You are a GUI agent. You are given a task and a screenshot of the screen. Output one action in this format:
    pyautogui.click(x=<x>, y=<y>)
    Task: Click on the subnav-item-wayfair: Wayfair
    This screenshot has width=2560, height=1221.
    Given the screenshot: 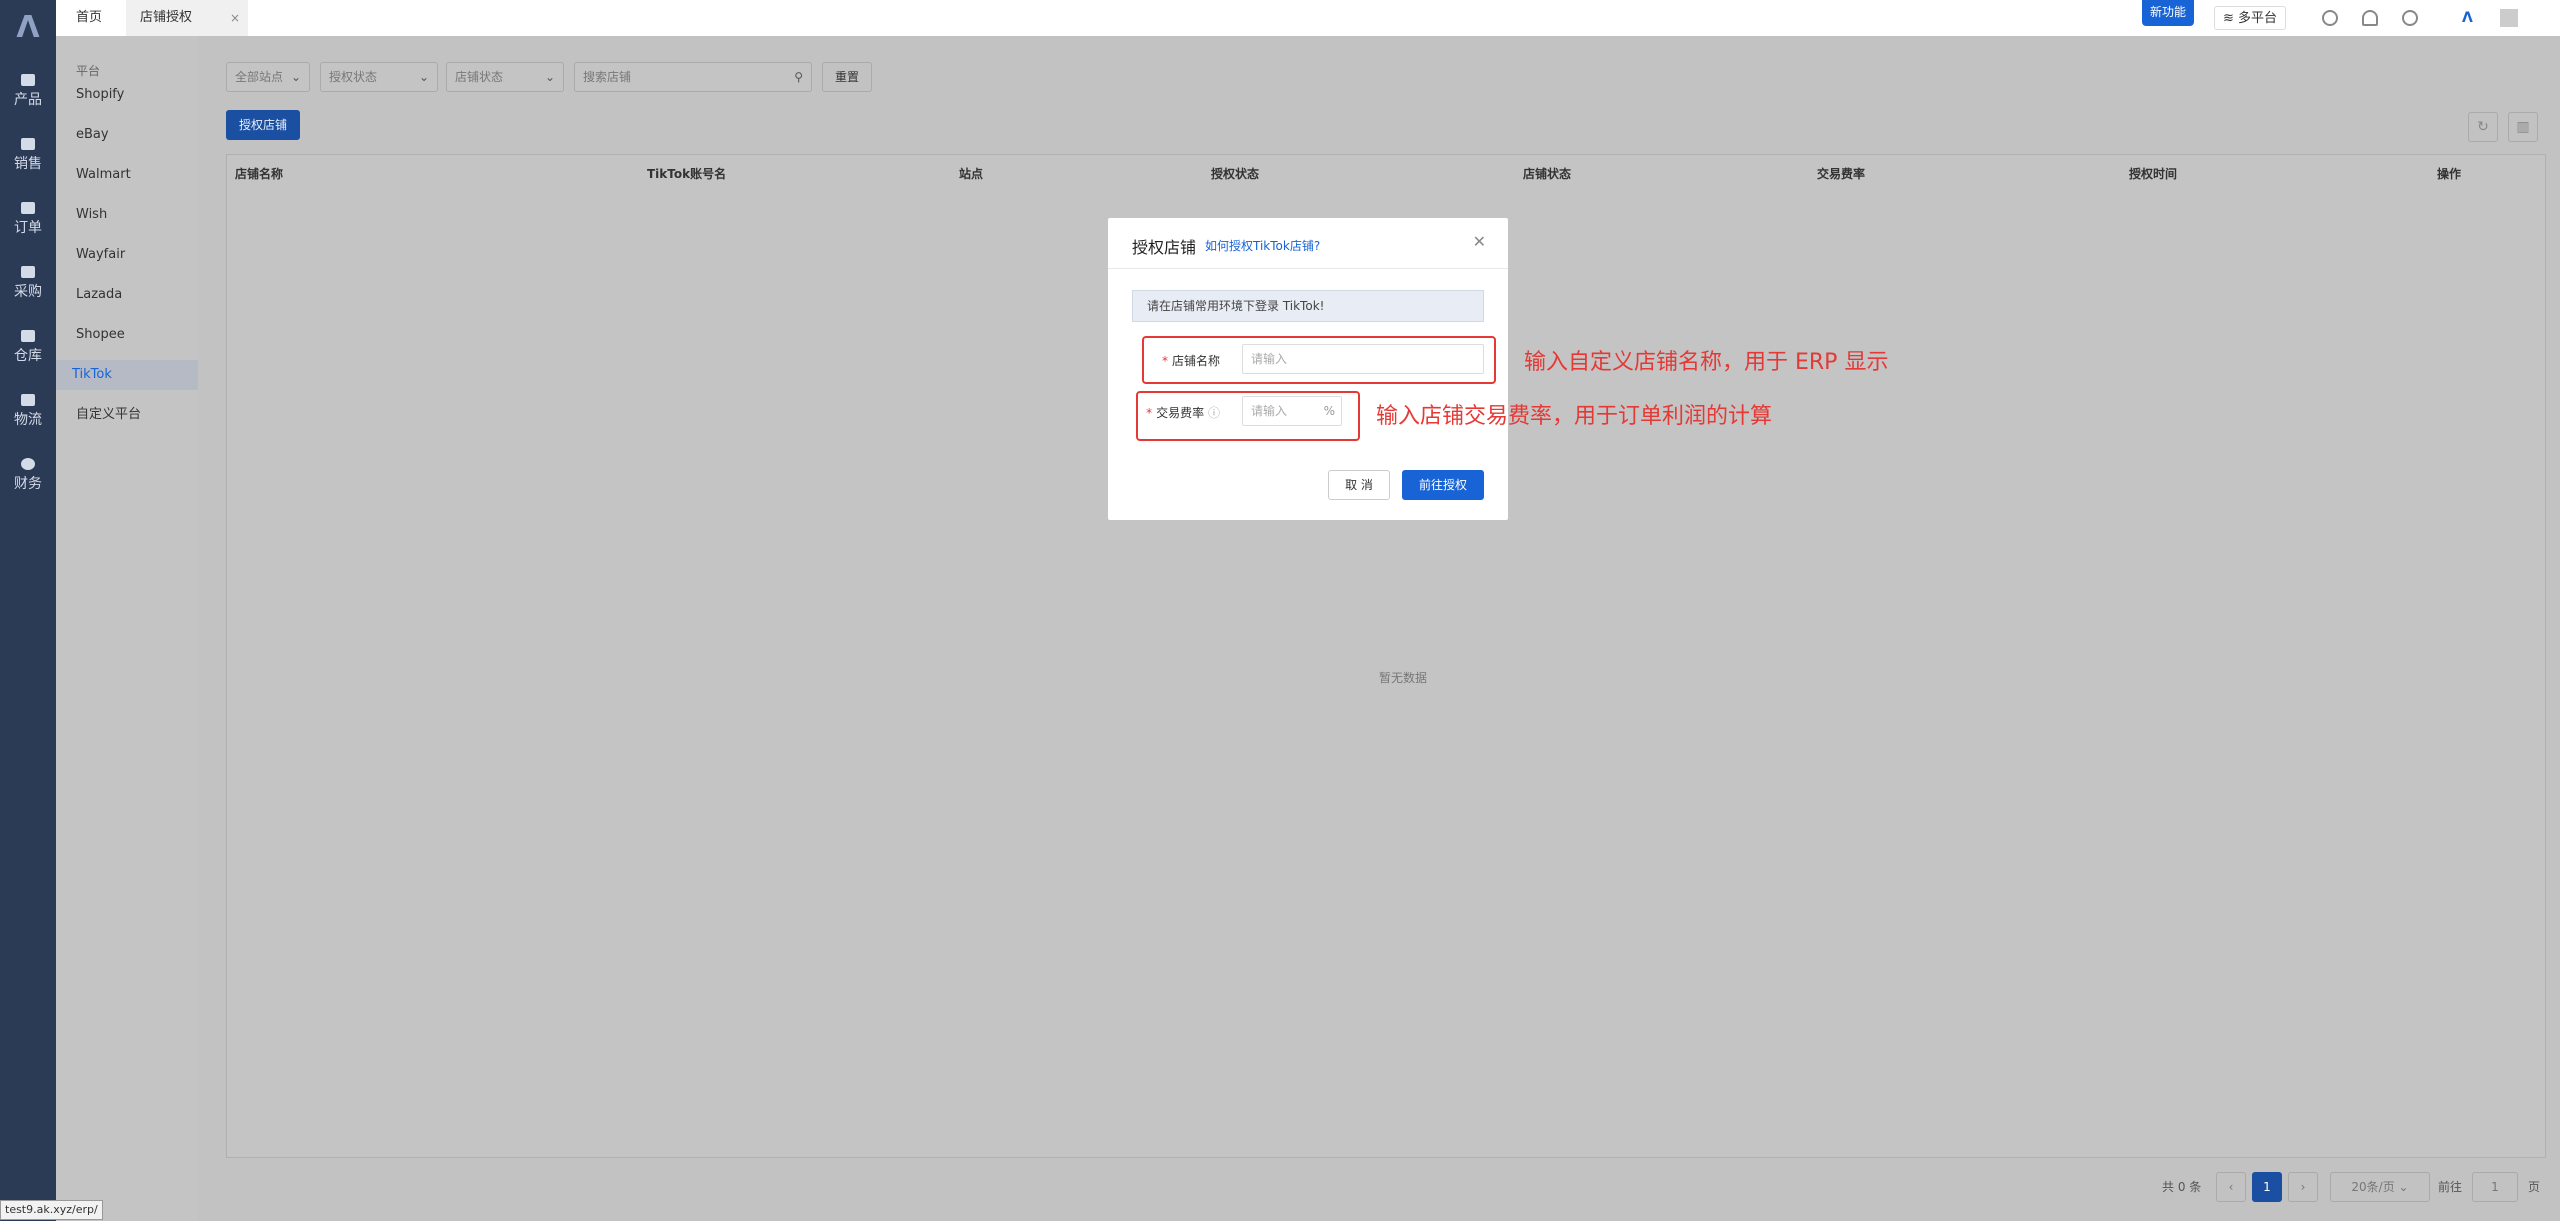 What is the action you would take?
    pyautogui.click(x=127, y=255)
    